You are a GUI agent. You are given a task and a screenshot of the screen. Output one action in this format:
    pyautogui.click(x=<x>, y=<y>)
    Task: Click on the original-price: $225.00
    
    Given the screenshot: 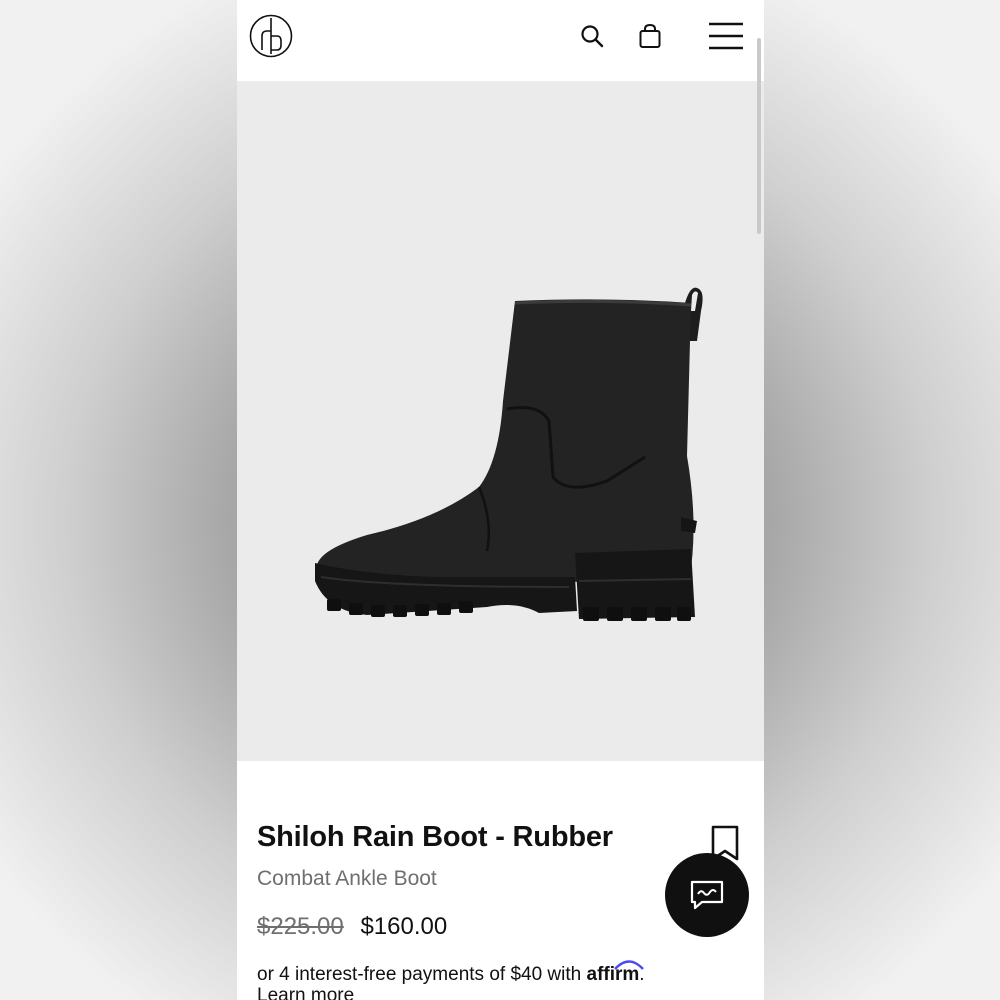 What is the action you would take?
    pyautogui.click(x=300, y=926)
    